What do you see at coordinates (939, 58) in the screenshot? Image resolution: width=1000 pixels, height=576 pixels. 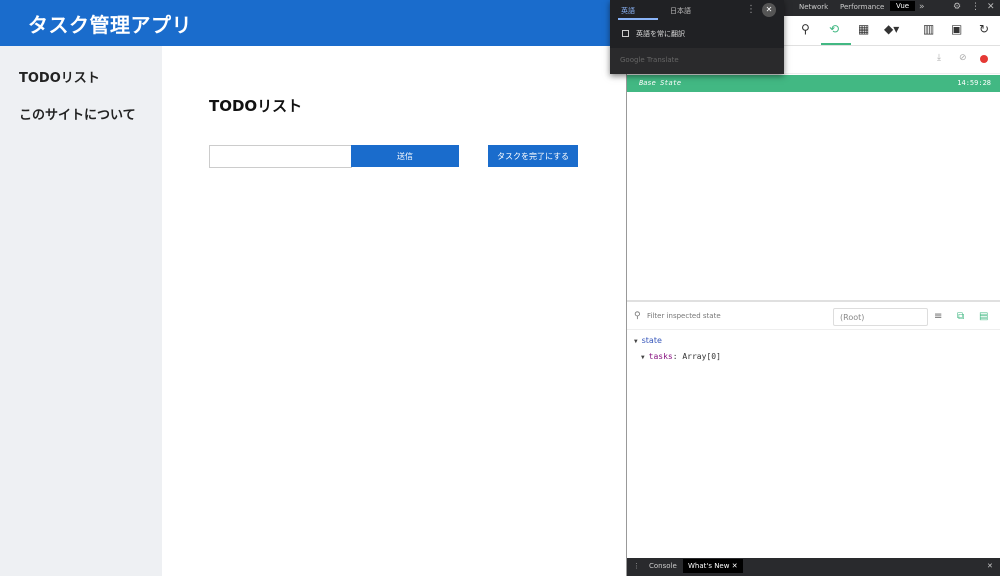 I see `download-icon: ⤓` at bounding box center [939, 58].